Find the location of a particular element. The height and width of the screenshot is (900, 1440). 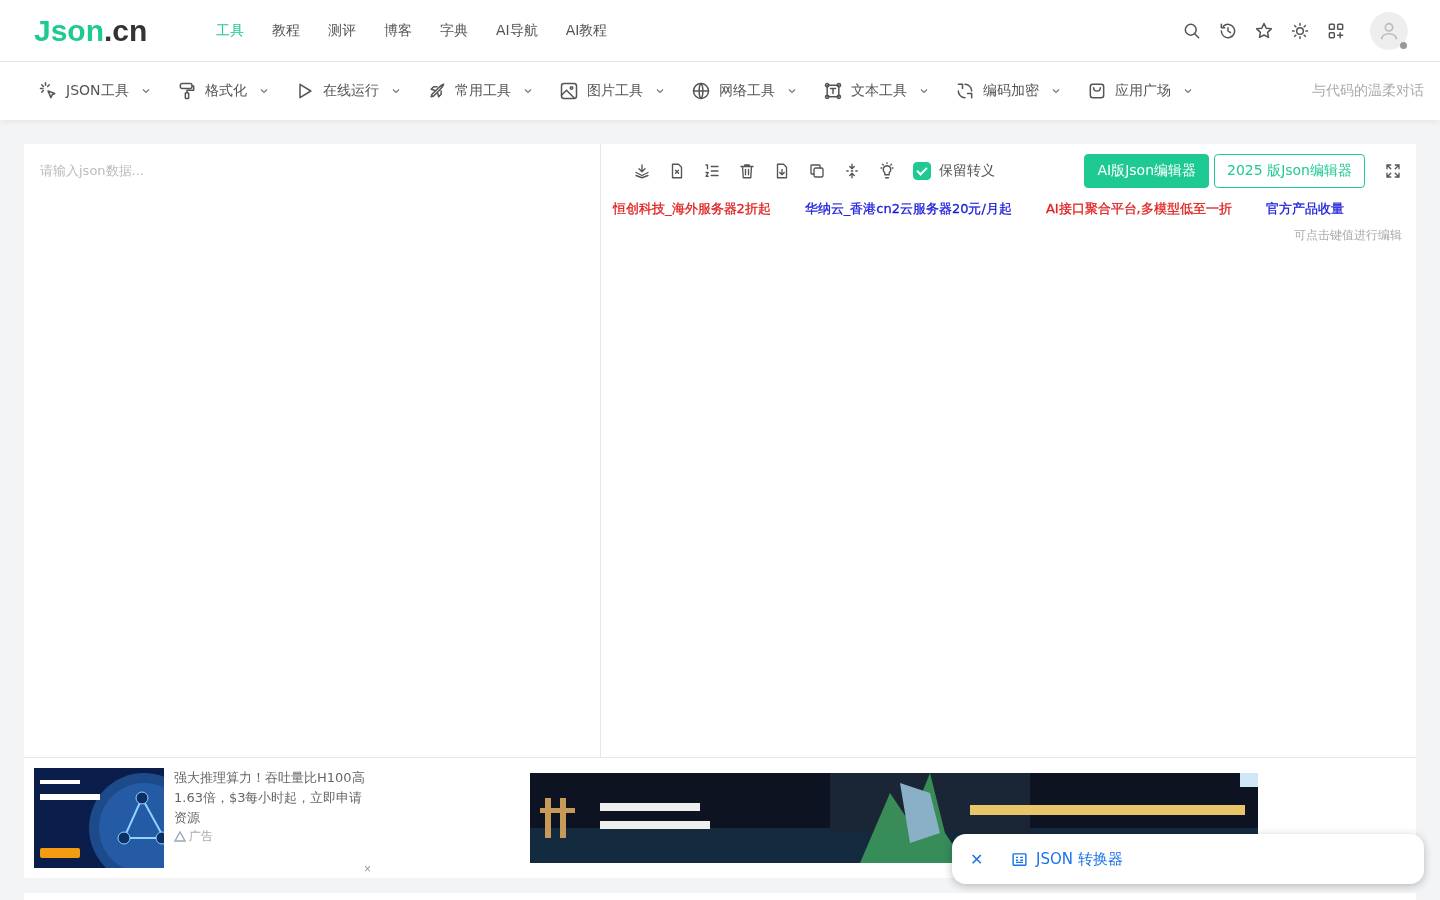

bulb-icon is located at coordinates (887, 171).